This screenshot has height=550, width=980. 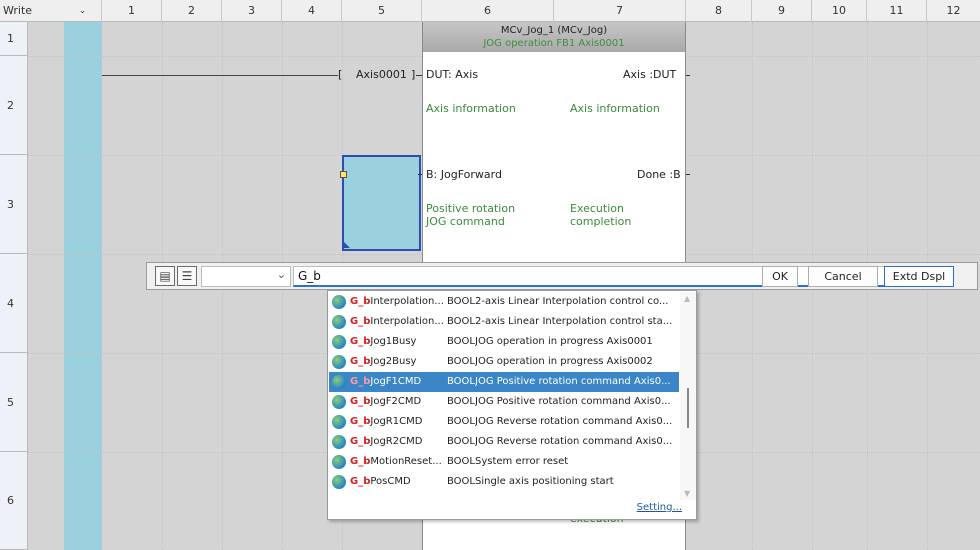 I want to click on device-bracket-left: [, so click(x=340, y=74).